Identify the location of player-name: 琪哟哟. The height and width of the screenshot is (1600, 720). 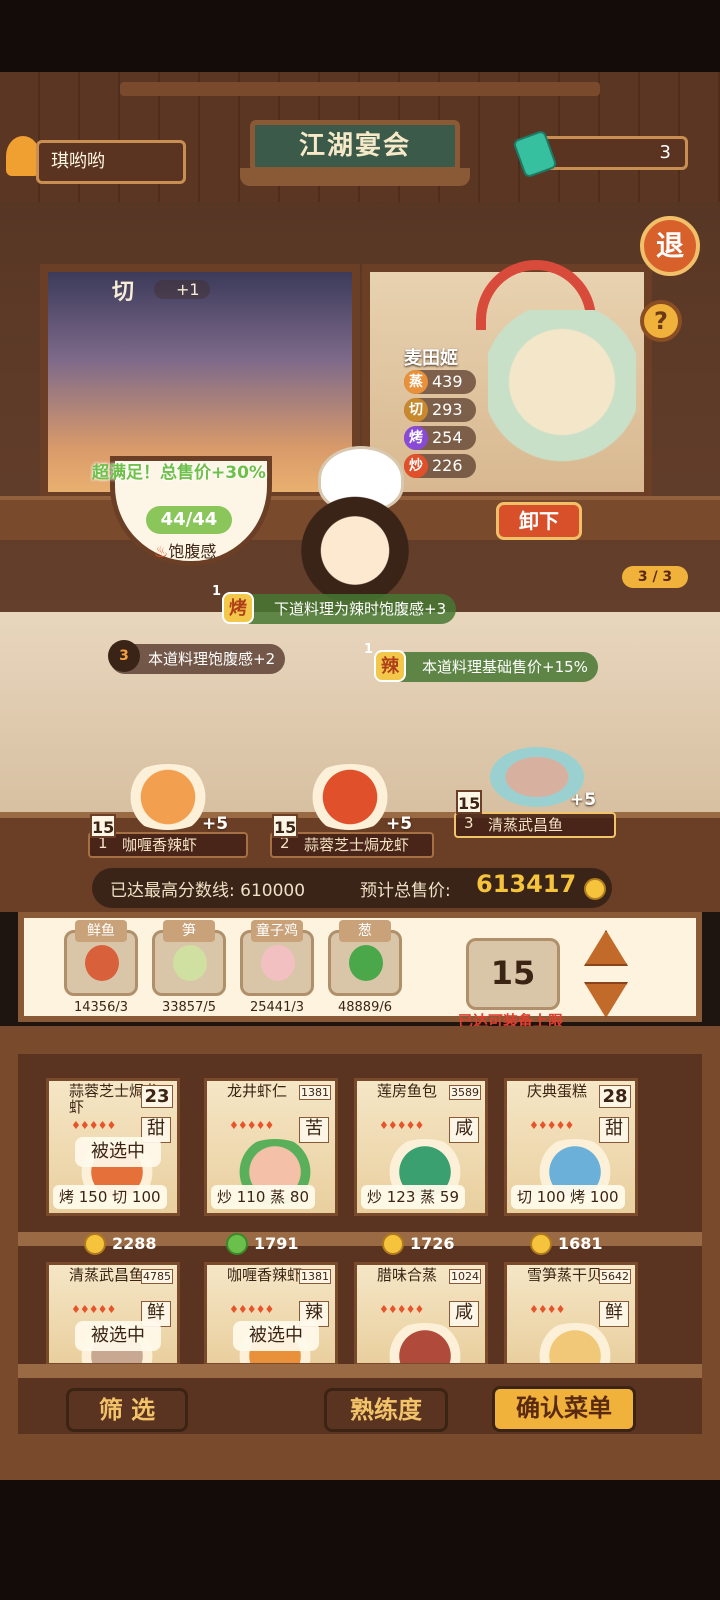
(111, 162).